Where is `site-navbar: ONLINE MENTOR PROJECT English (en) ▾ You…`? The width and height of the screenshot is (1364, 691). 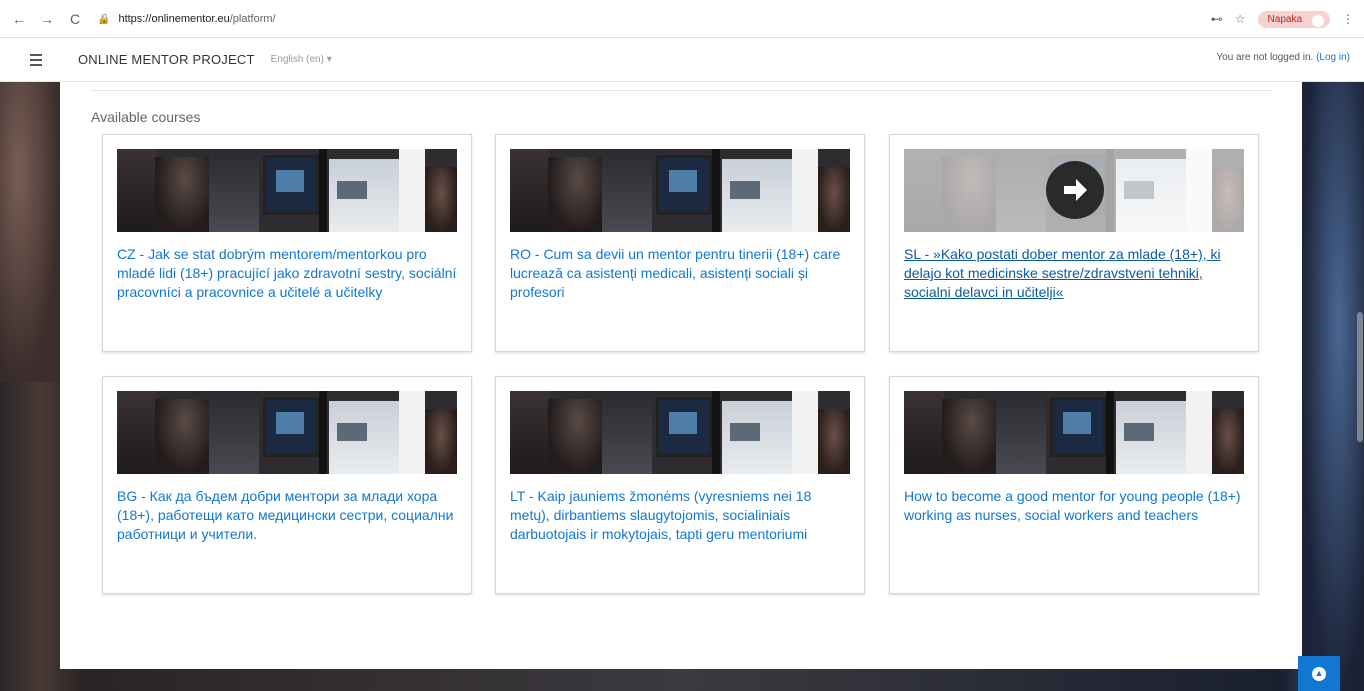 site-navbar: ONLINE MENTOR PROJECT English (en) ▾ You… is located at coordinates (682, 60).